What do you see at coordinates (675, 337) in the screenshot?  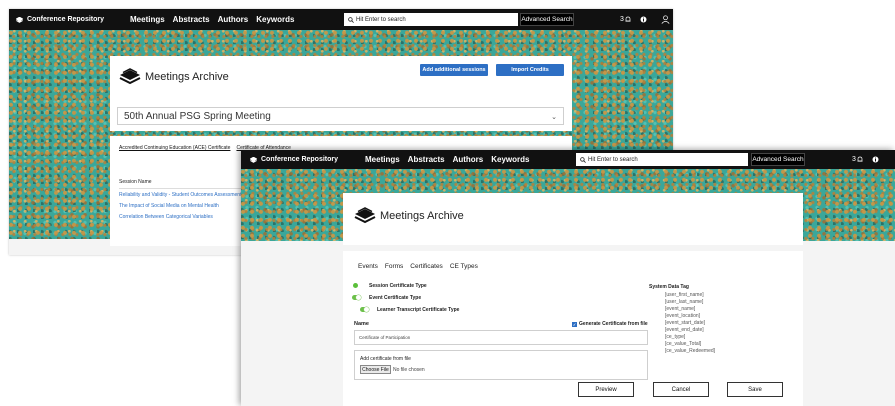 I see `system-tag: [ce_type]` at bounding box center [675, 337].